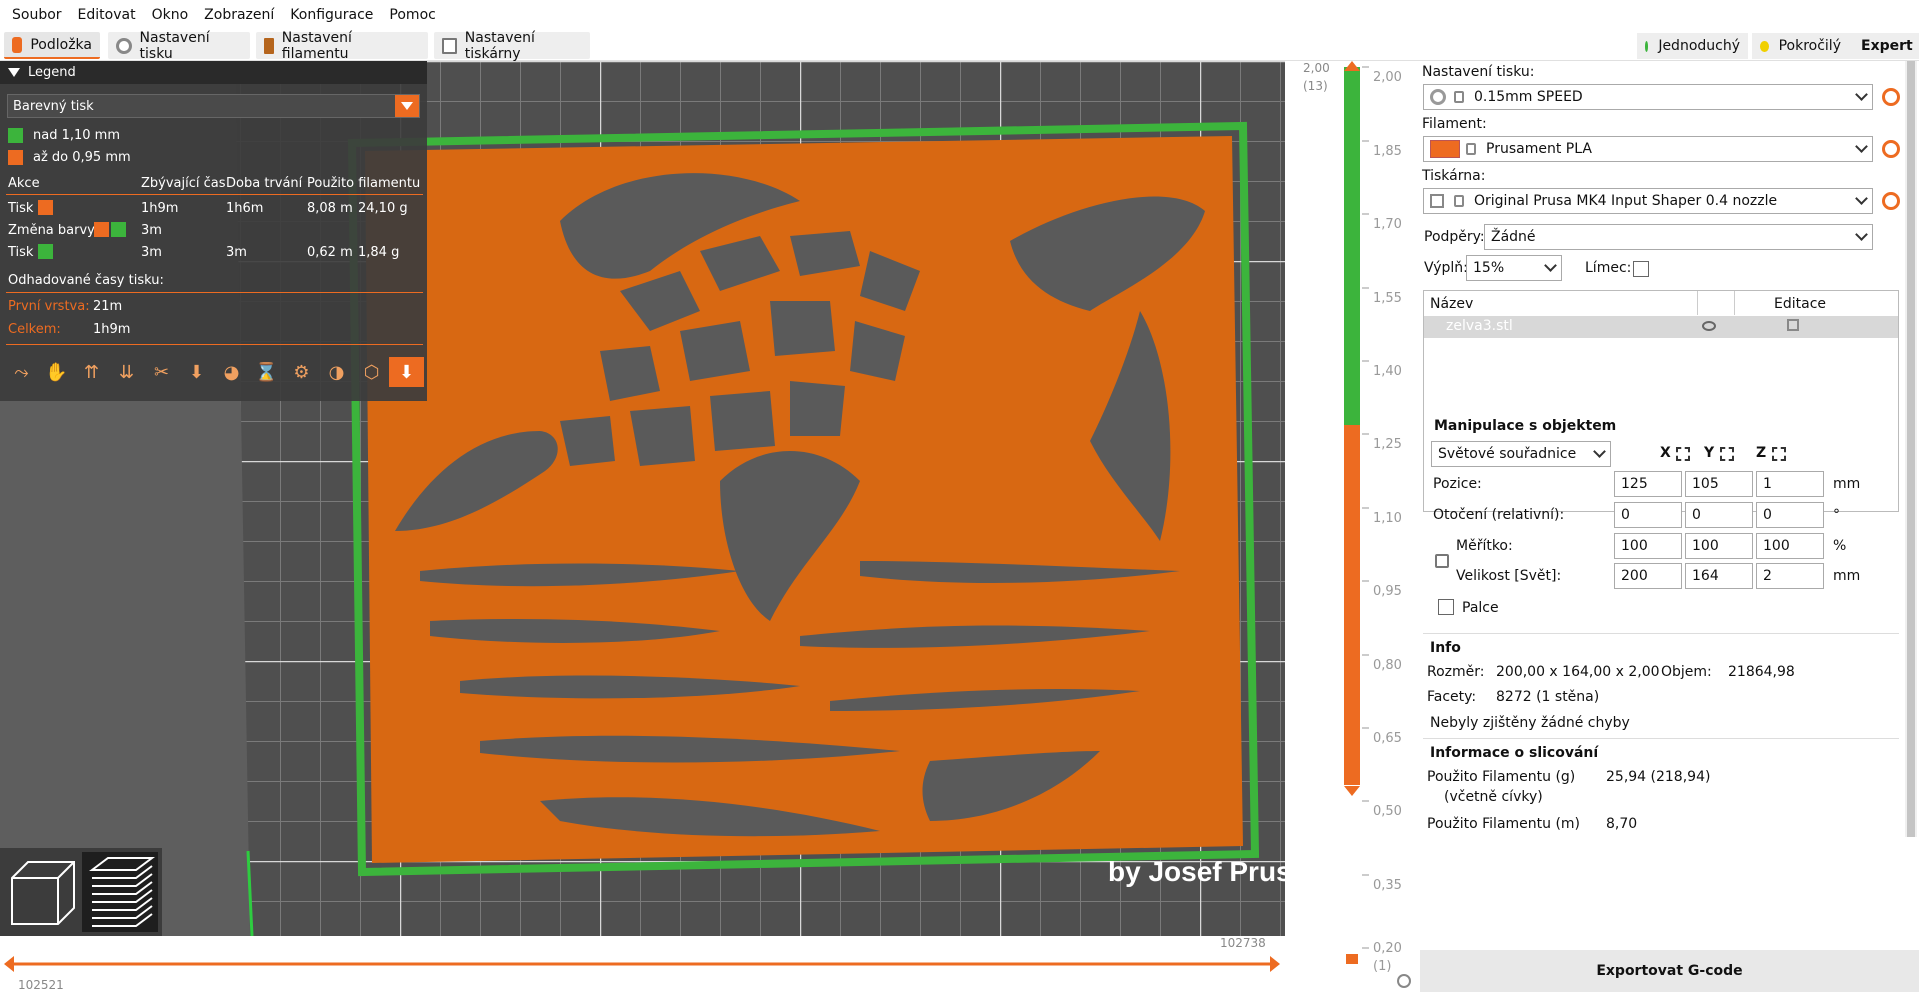  Describe the element at coordinates (1484, 546) in the screenshot. I see `scale-label: Měřítko:` at that location.